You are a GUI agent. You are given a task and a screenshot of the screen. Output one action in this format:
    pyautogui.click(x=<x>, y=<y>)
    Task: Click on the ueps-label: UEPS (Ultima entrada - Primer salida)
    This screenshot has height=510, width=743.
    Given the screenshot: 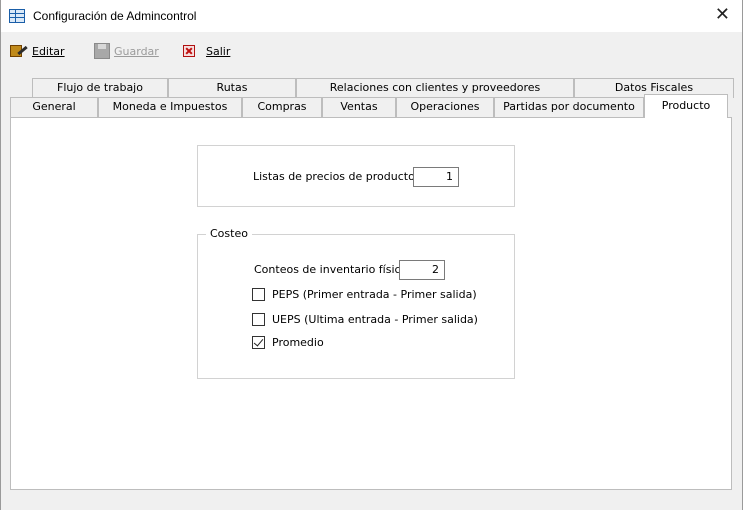 What is the action you would take?
    pyautogui.click(x=375, y=319)
    